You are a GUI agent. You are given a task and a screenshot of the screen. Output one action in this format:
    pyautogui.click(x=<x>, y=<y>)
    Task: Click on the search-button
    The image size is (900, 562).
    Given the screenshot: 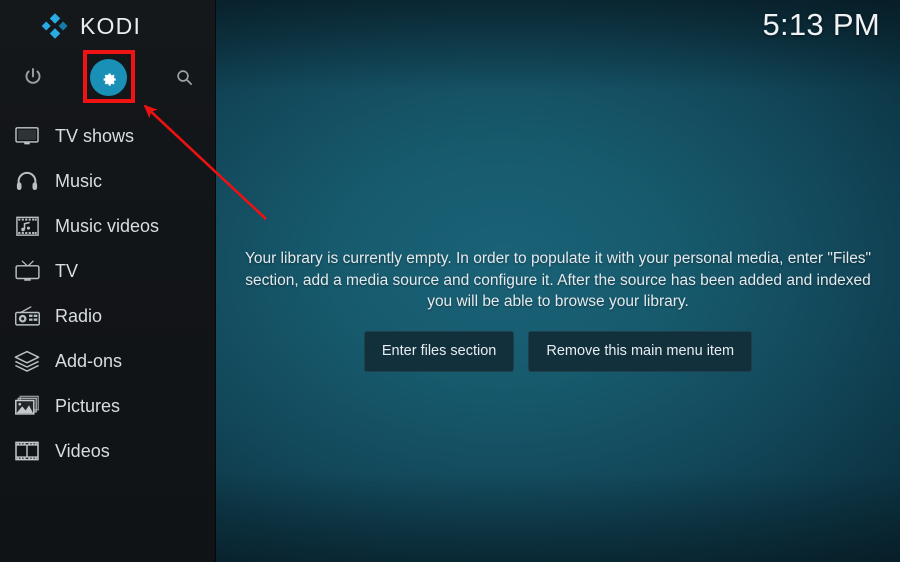 What is the action you would take?
    pyautogui.click(x=184, y=77)
    